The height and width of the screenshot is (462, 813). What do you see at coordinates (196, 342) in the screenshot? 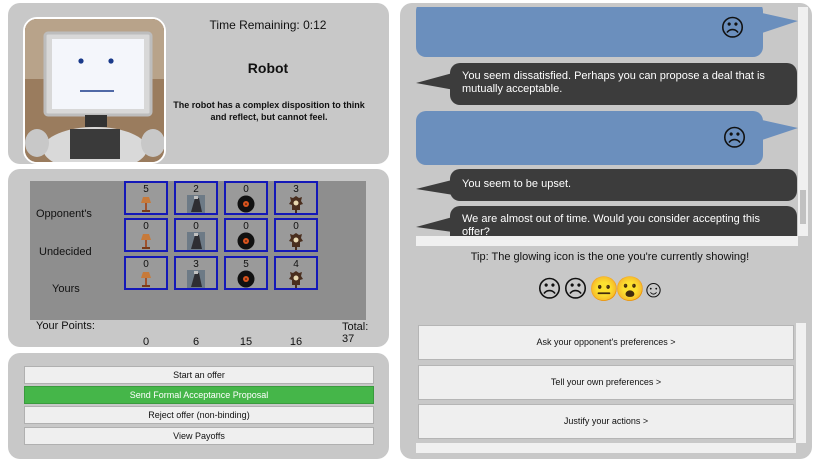
I see `item-points: 6` at bounding box center [196, 342].